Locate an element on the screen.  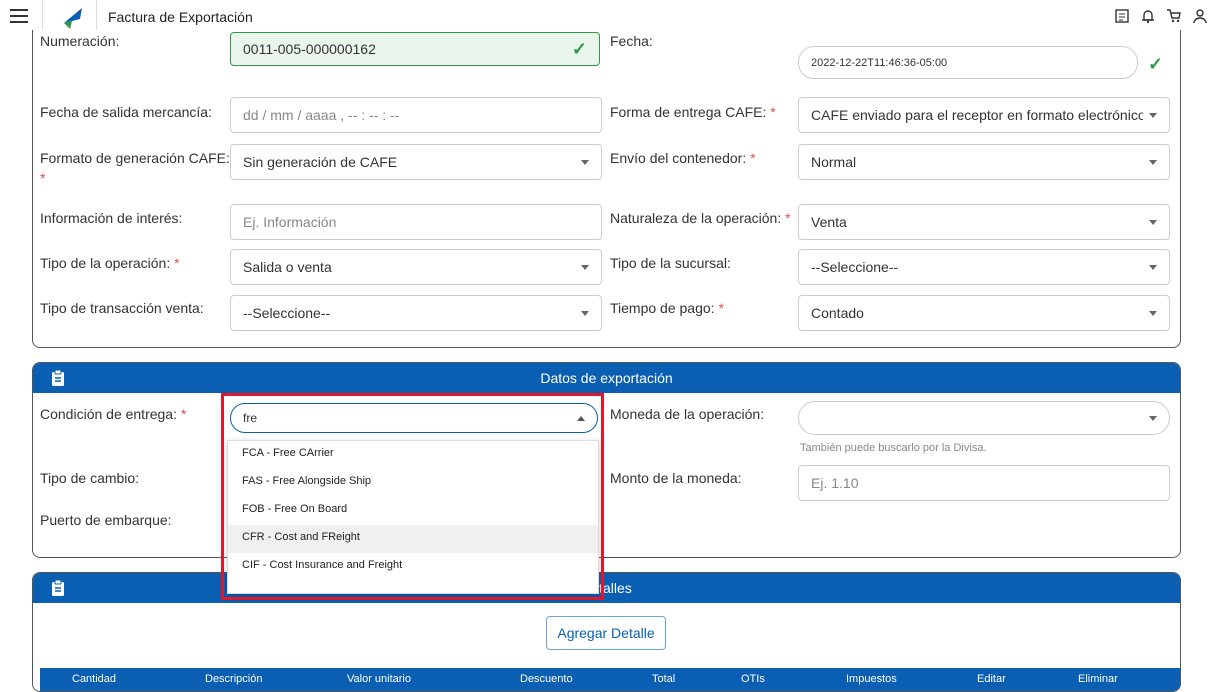
user-icon is located at coordinates (1200, 16).